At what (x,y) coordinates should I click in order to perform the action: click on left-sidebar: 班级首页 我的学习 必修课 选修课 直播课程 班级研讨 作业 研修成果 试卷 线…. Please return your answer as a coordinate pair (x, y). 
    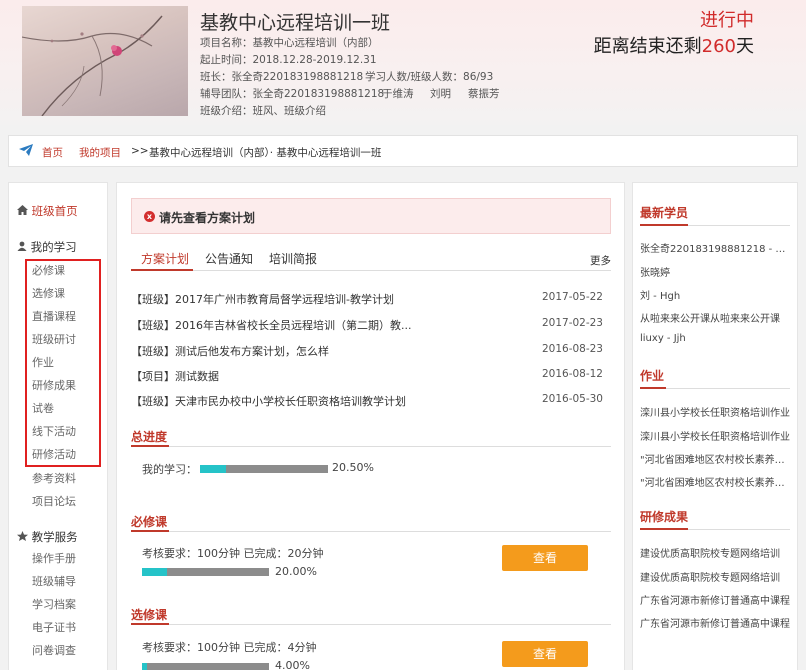
    Looking at the image, I should click on (58, 426).